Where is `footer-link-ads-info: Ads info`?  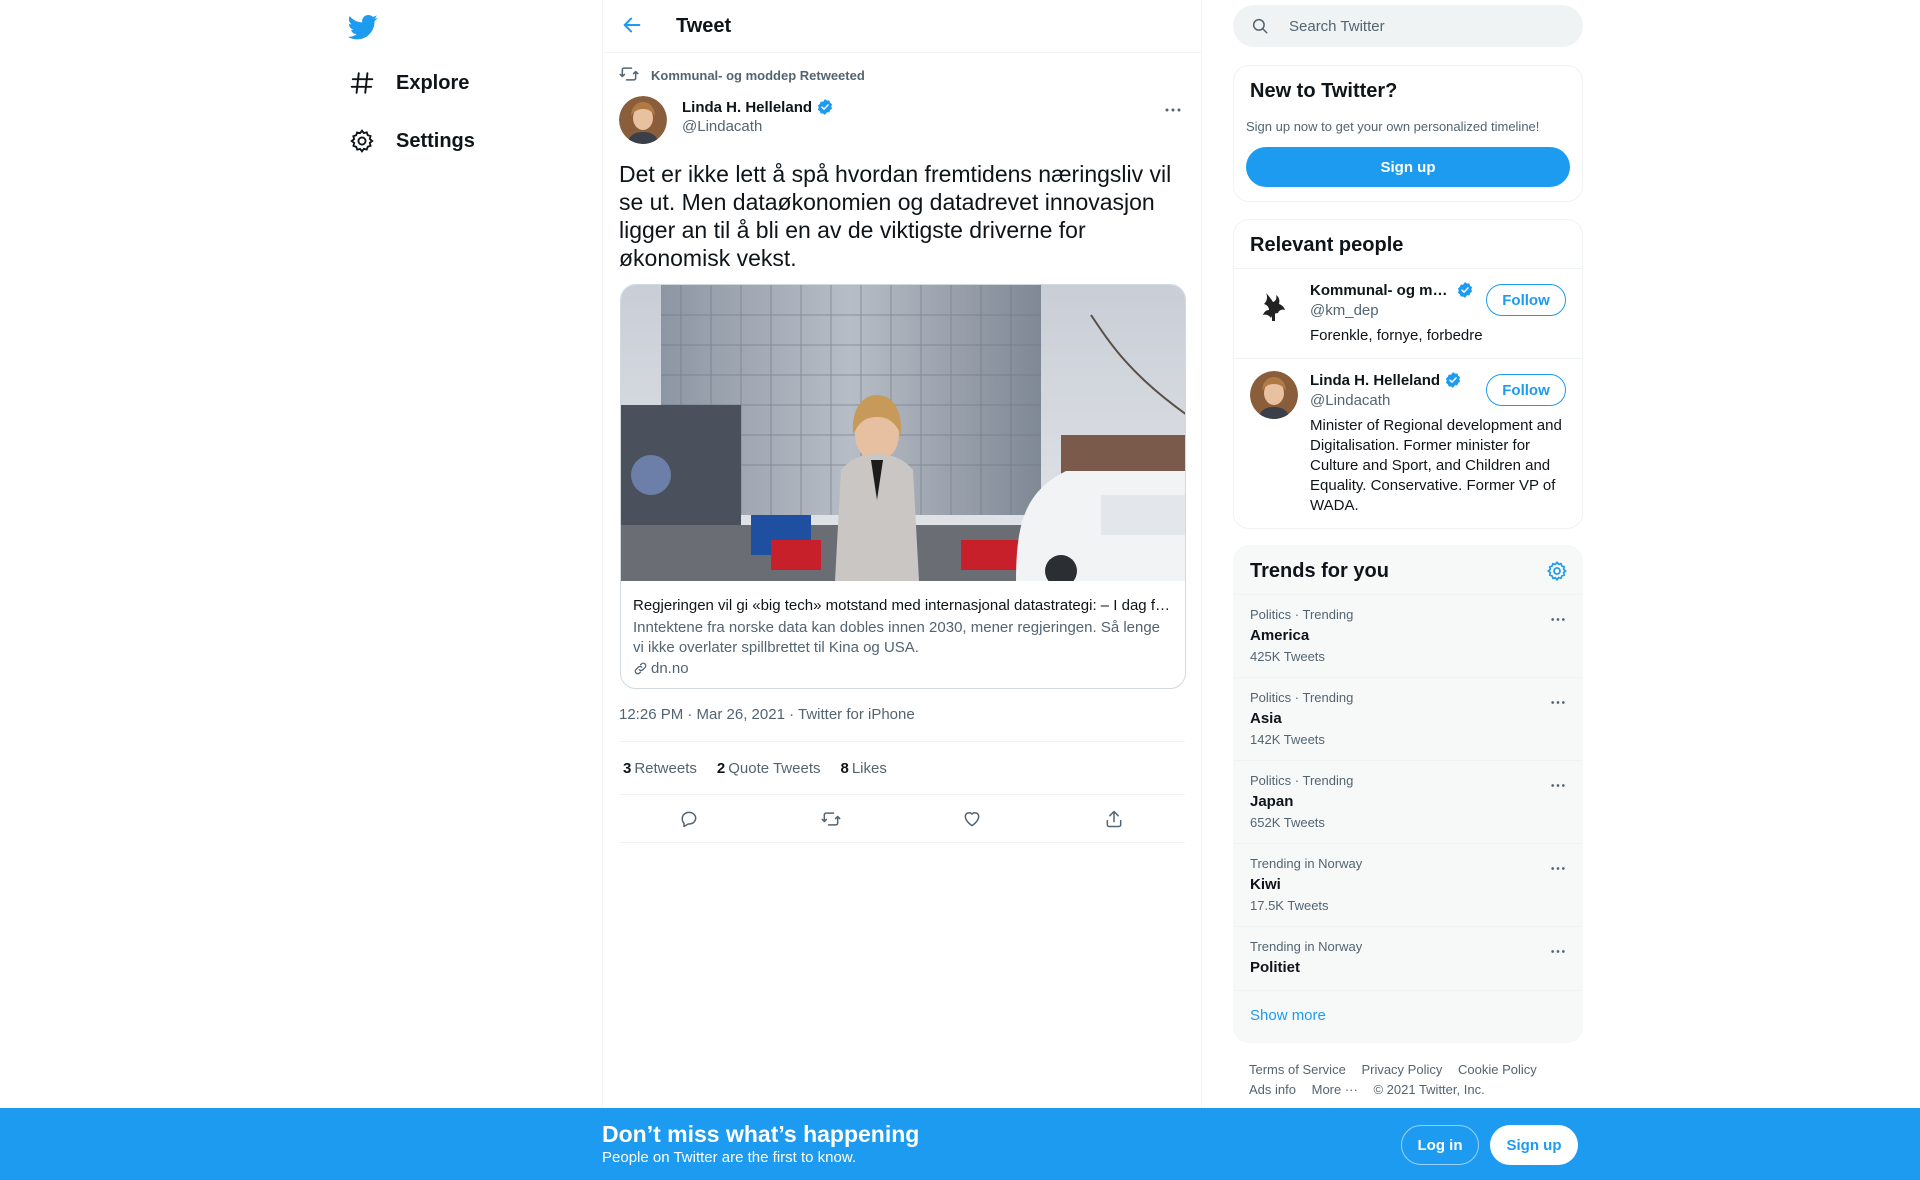
footer-link-ads-info: Ads info is located at coordinates (1278, 1089).